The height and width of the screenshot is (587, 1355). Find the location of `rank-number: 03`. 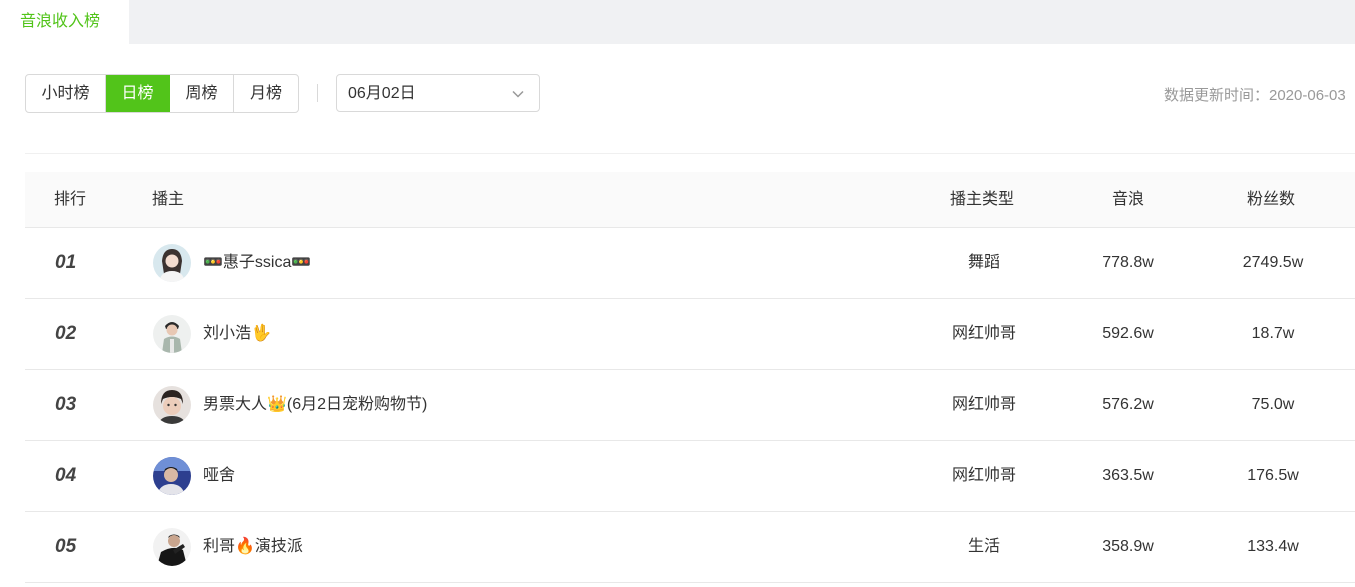

rank-number: 03 is located at coordinates (66, 404).